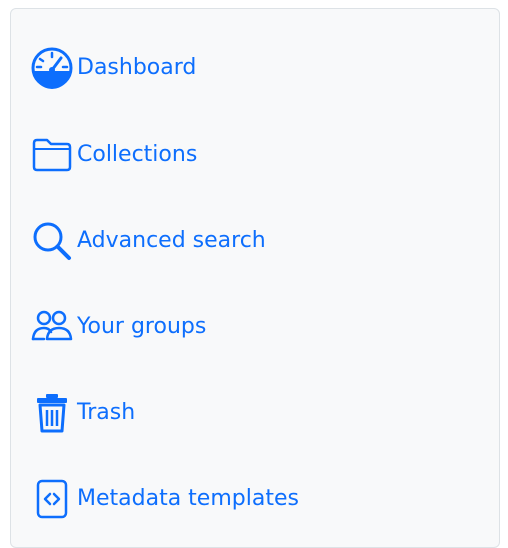  What do you see at coordinates (52, 68) in the screenshot?
I see `dashboard-icon` at bounding box center [52, 68].